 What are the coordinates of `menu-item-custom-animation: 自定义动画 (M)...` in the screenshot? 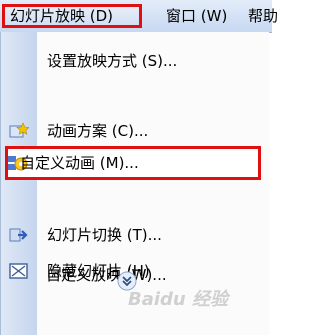 It's located at (133, 163).